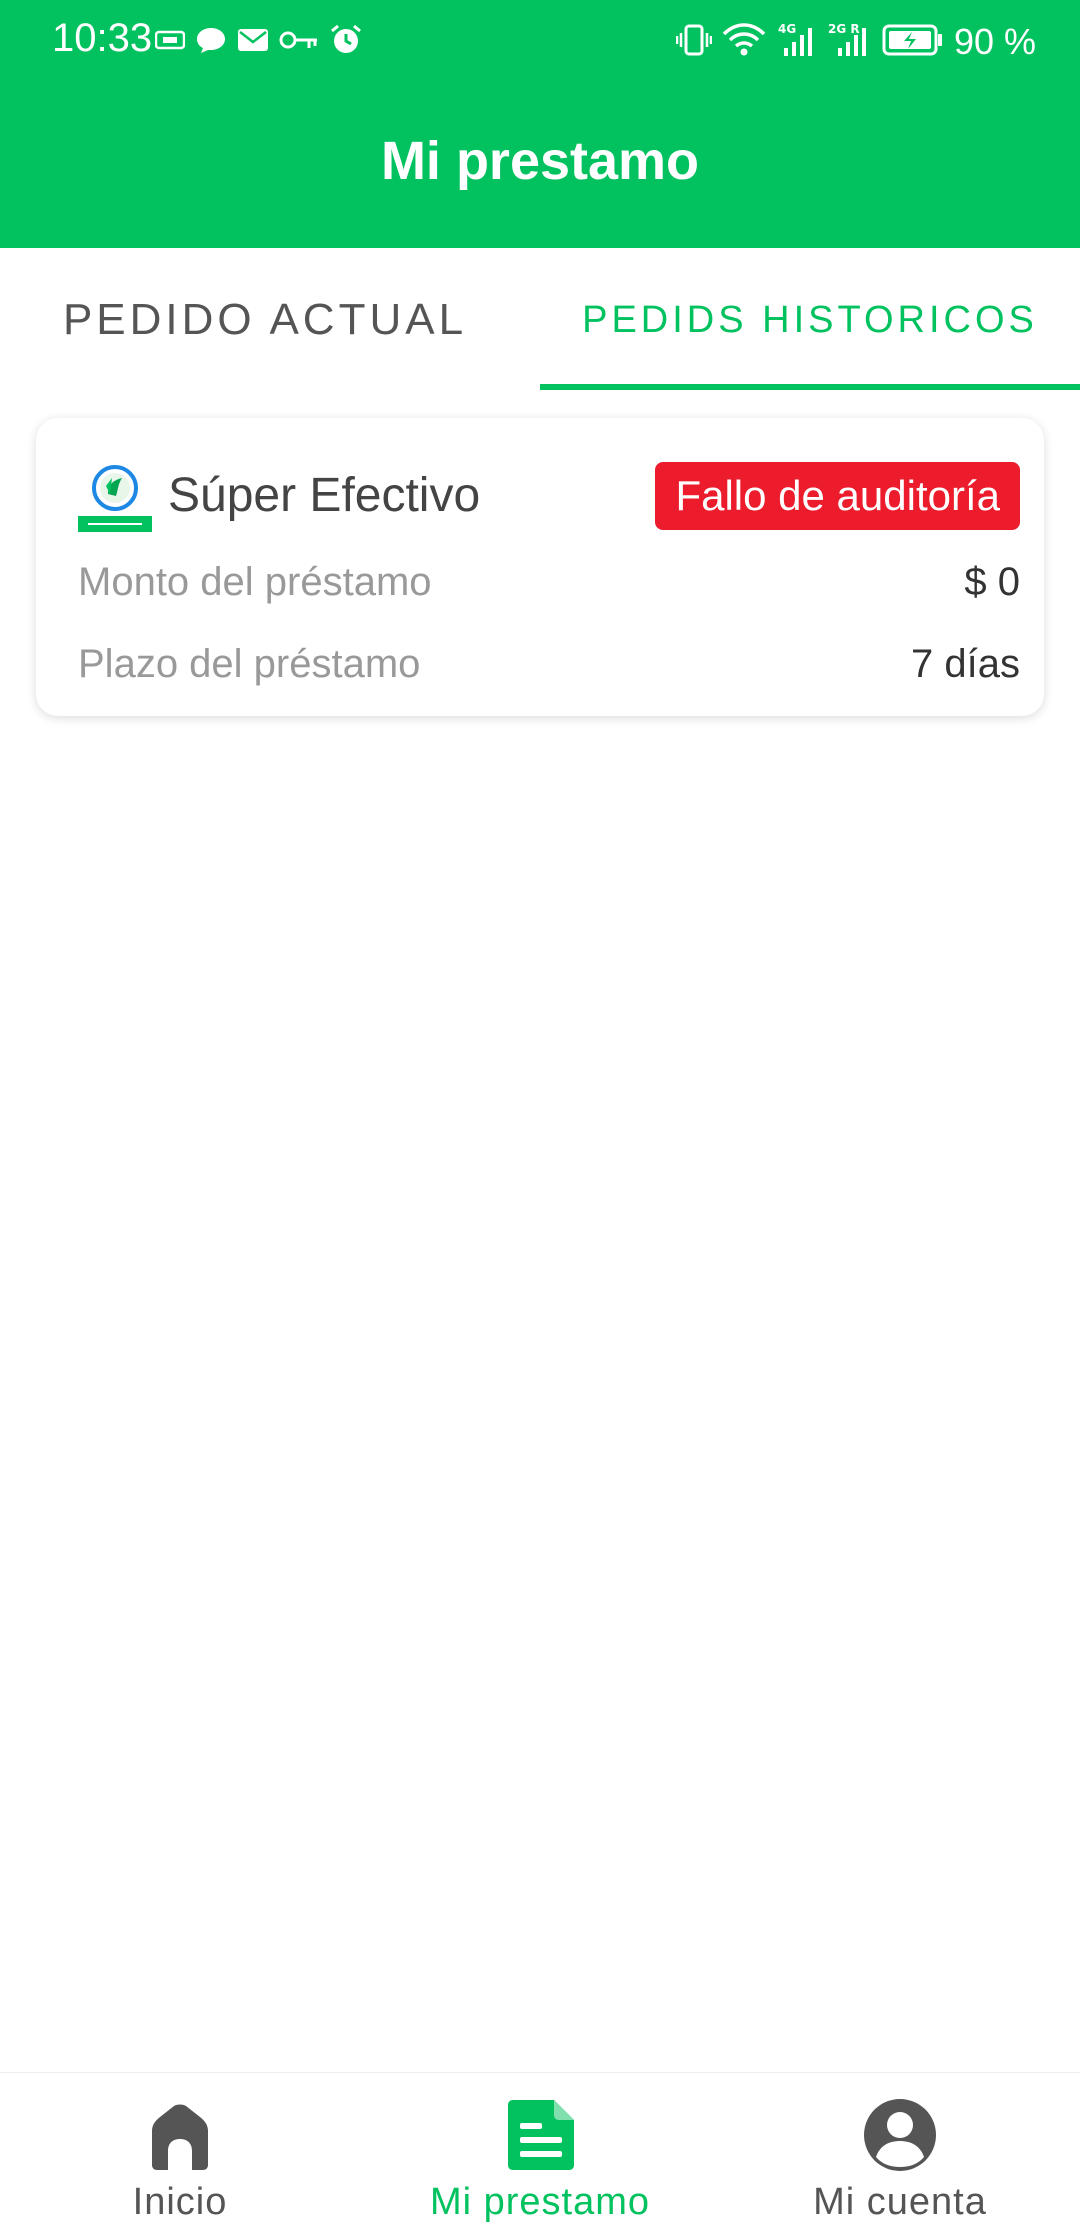 This screenshot has width=1080, height=2240. I want to click on status-badge: Fallo de auditoría, so click(837, 496).